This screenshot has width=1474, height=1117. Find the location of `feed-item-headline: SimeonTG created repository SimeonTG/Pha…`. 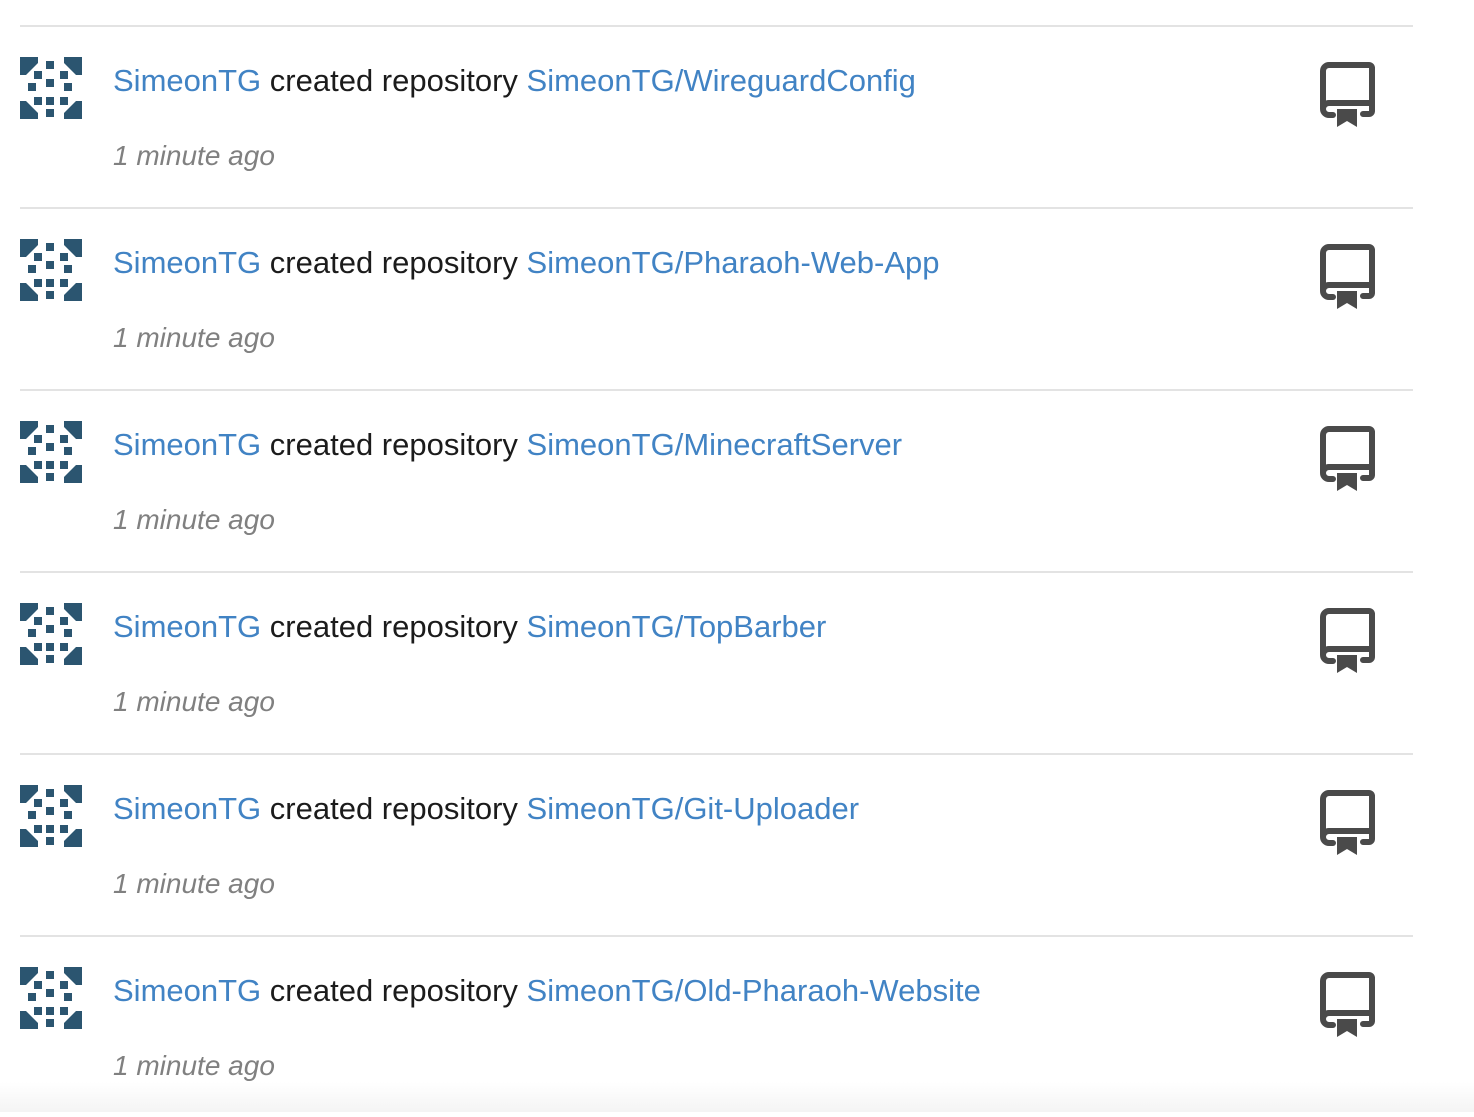

feed-item-headline: SimeonTG created repository SimeonTG/Pha… is located at coordinates (526, 263).